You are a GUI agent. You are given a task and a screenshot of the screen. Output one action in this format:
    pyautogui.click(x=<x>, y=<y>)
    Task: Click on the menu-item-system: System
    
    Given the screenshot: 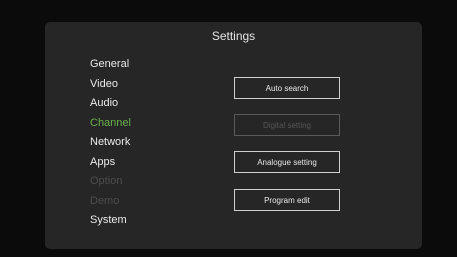 What is the action you would take?
    pyautogui.click(x=110, y=221)
    